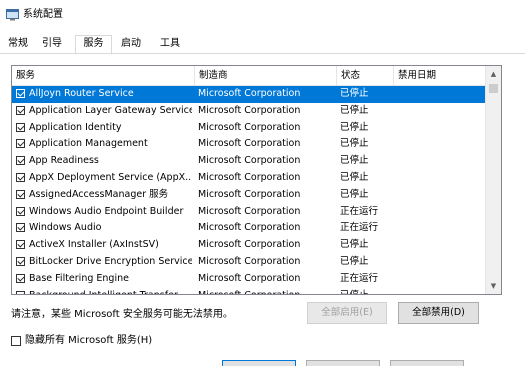  I want to click on tab-services: 服务, so click(93, 44).